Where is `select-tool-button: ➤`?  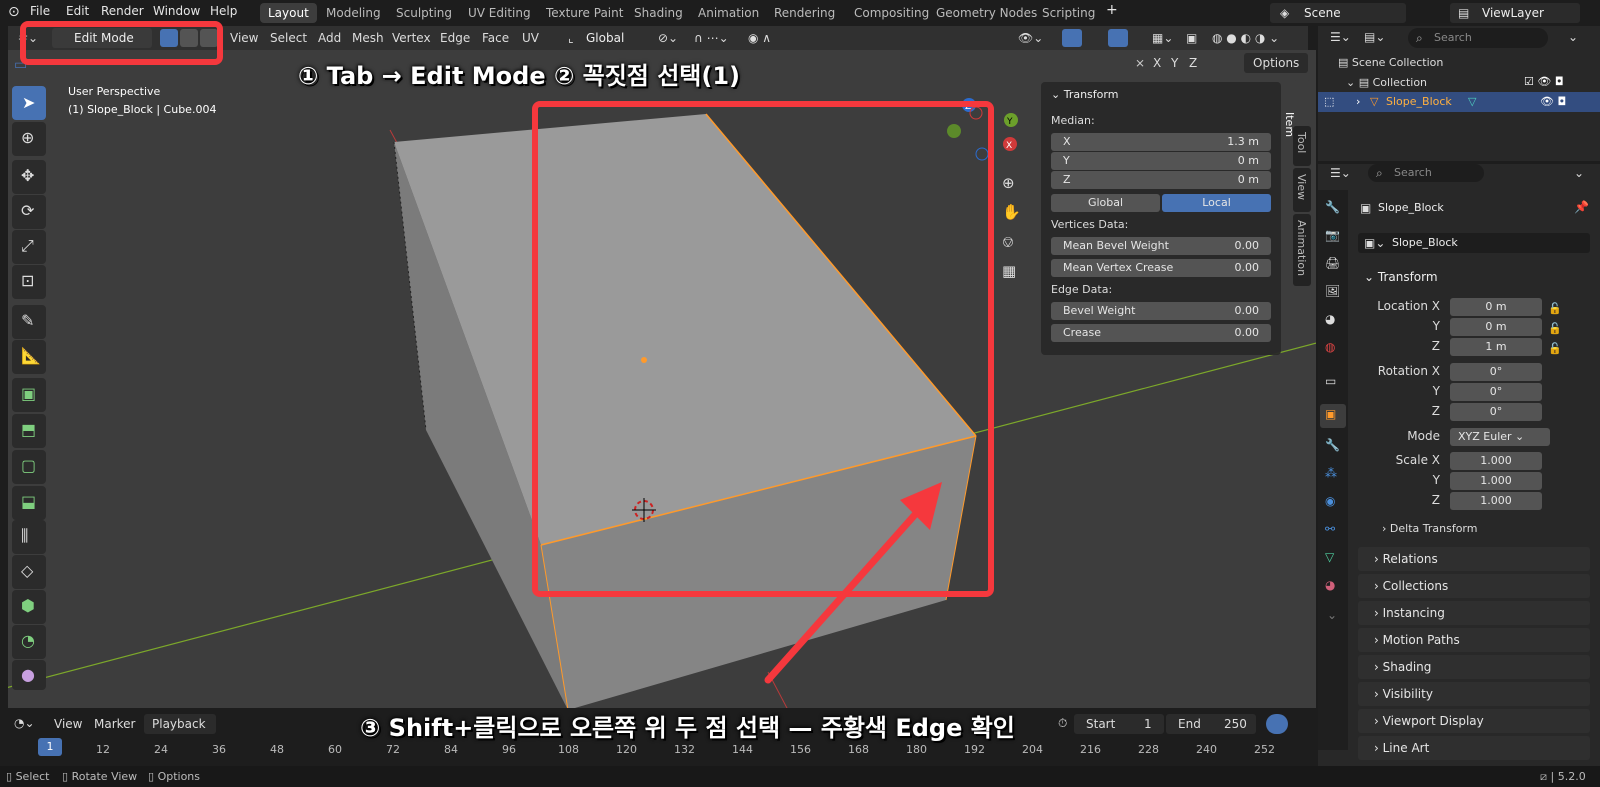
select-tool-button: ➤ is located at coordinates (29, 103).